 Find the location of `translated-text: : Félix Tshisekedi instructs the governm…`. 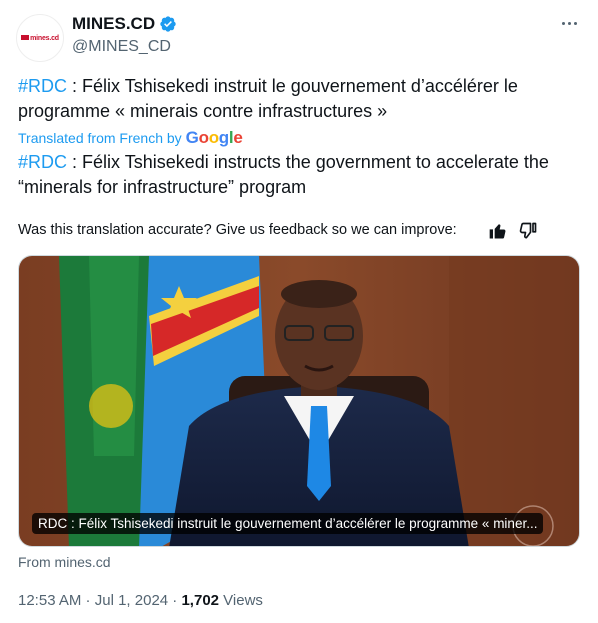

translated-text: : Félix Tshisekedi instructs the governm… is located at coordinates (283, 174).